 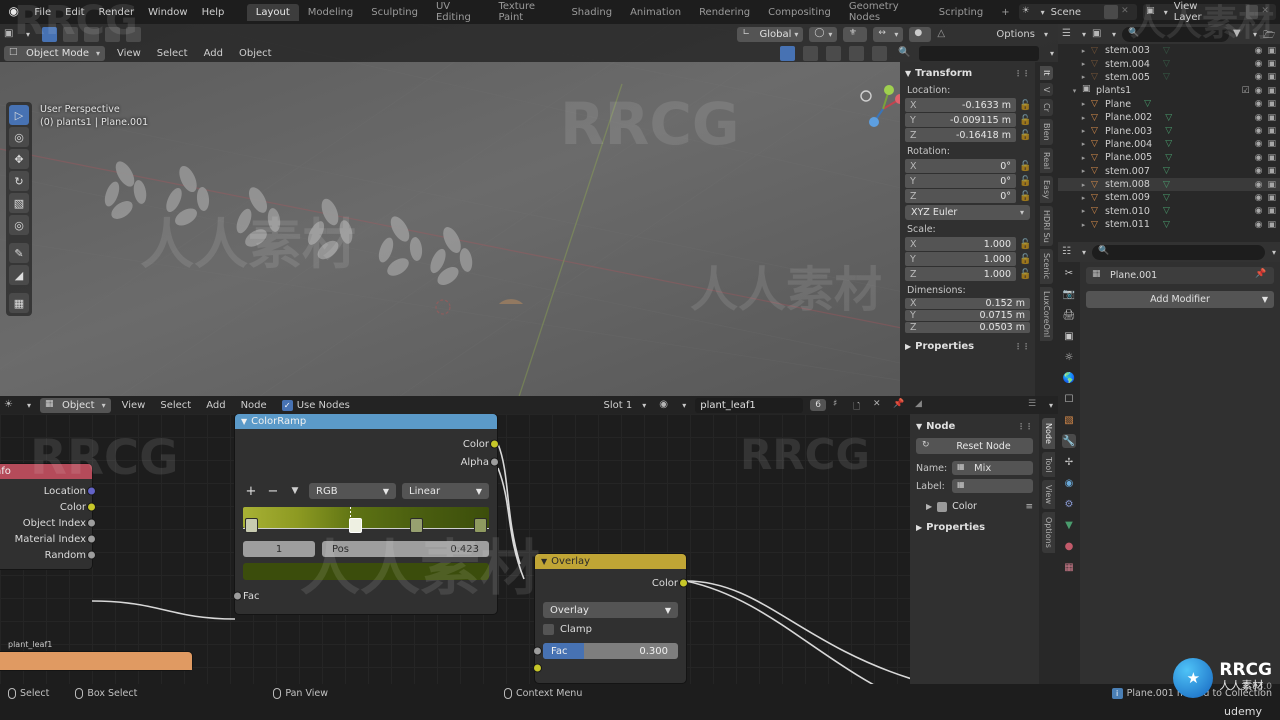 What do you see at coordinates (968, 244) in the screenshot?
I see `scale-x-row: X 1.000 🔓` at bounding box center [968, 244].